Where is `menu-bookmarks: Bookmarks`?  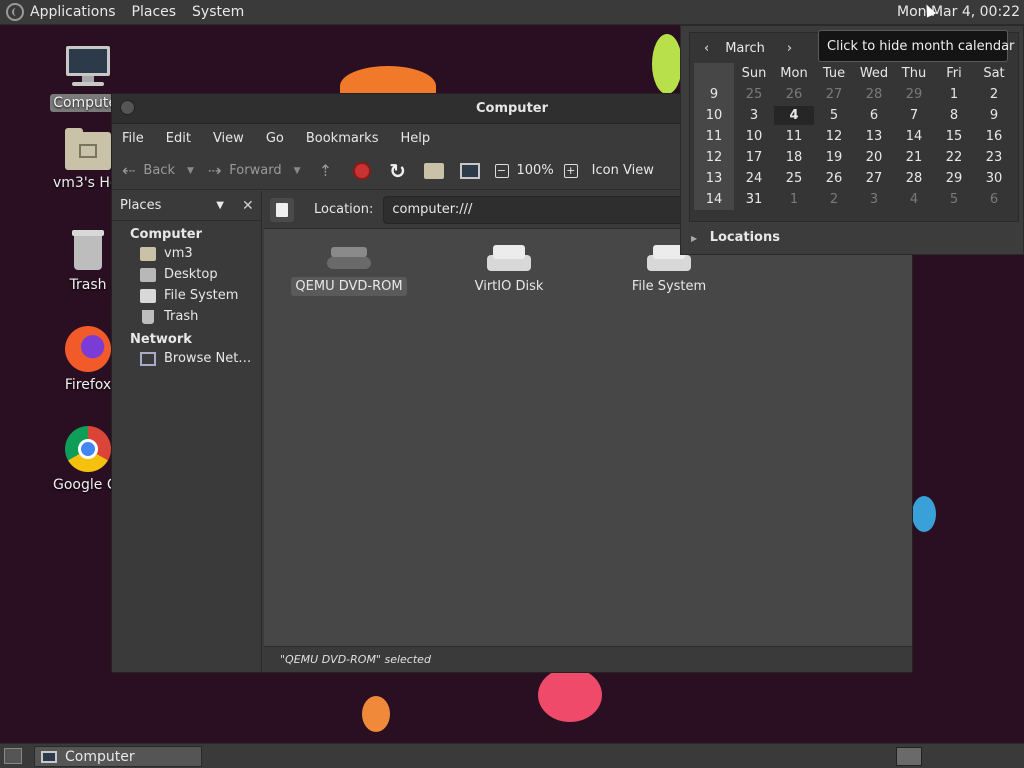
menu-bookmarks: Bookmarks is located at coordinates (342, 138).